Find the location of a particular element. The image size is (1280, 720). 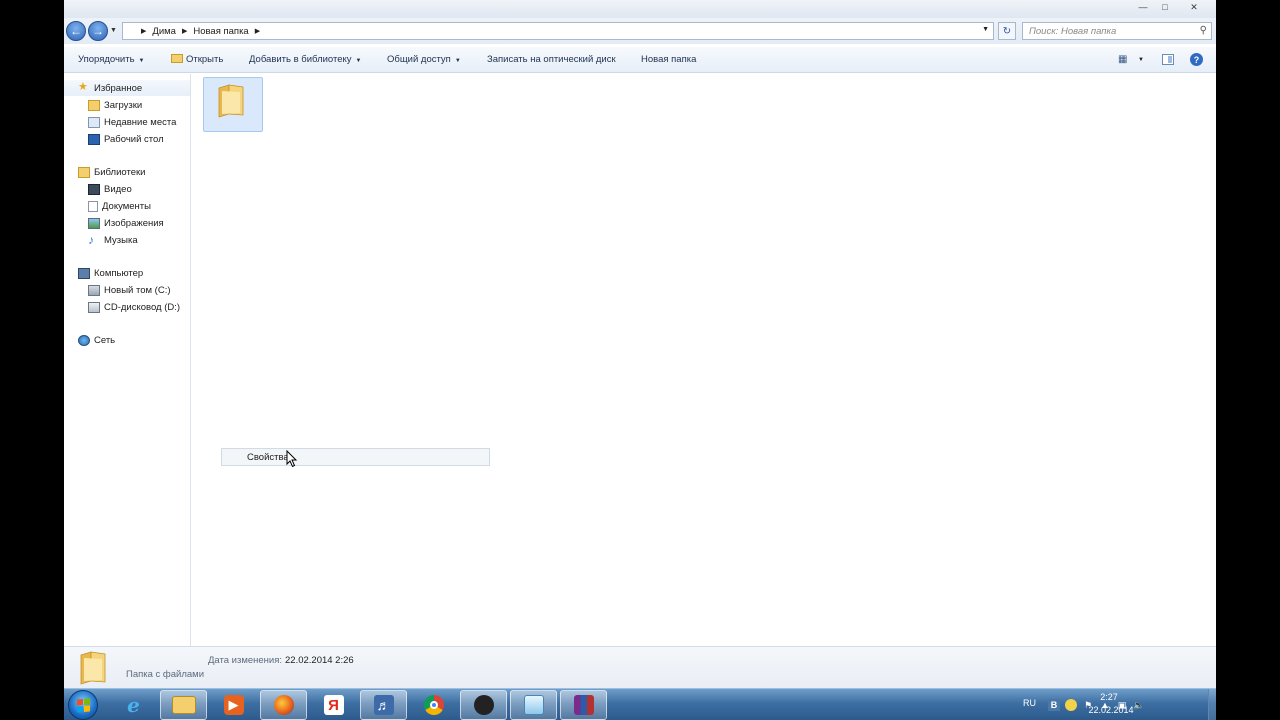

obs-icon is located at coordinates (483, 705).